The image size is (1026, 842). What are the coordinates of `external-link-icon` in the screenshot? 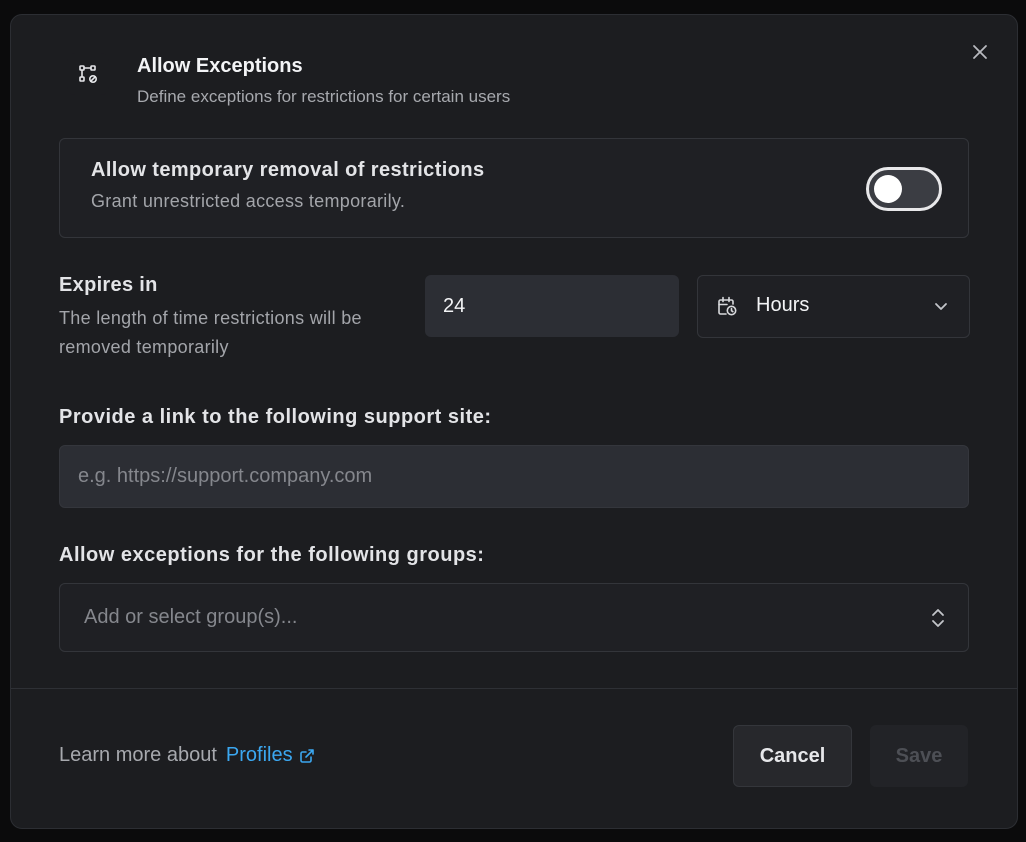 It's located at (306, 755).